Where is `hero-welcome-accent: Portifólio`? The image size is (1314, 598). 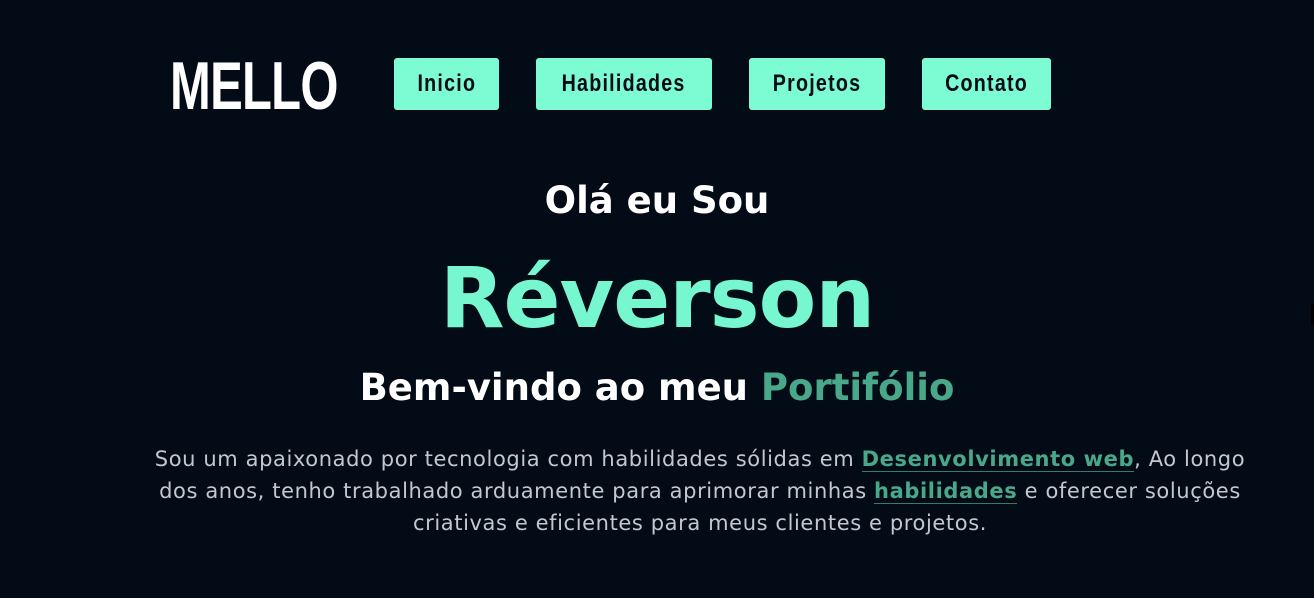
hero-welcome-accent: Portifólio is located at coordinates (857, 387).